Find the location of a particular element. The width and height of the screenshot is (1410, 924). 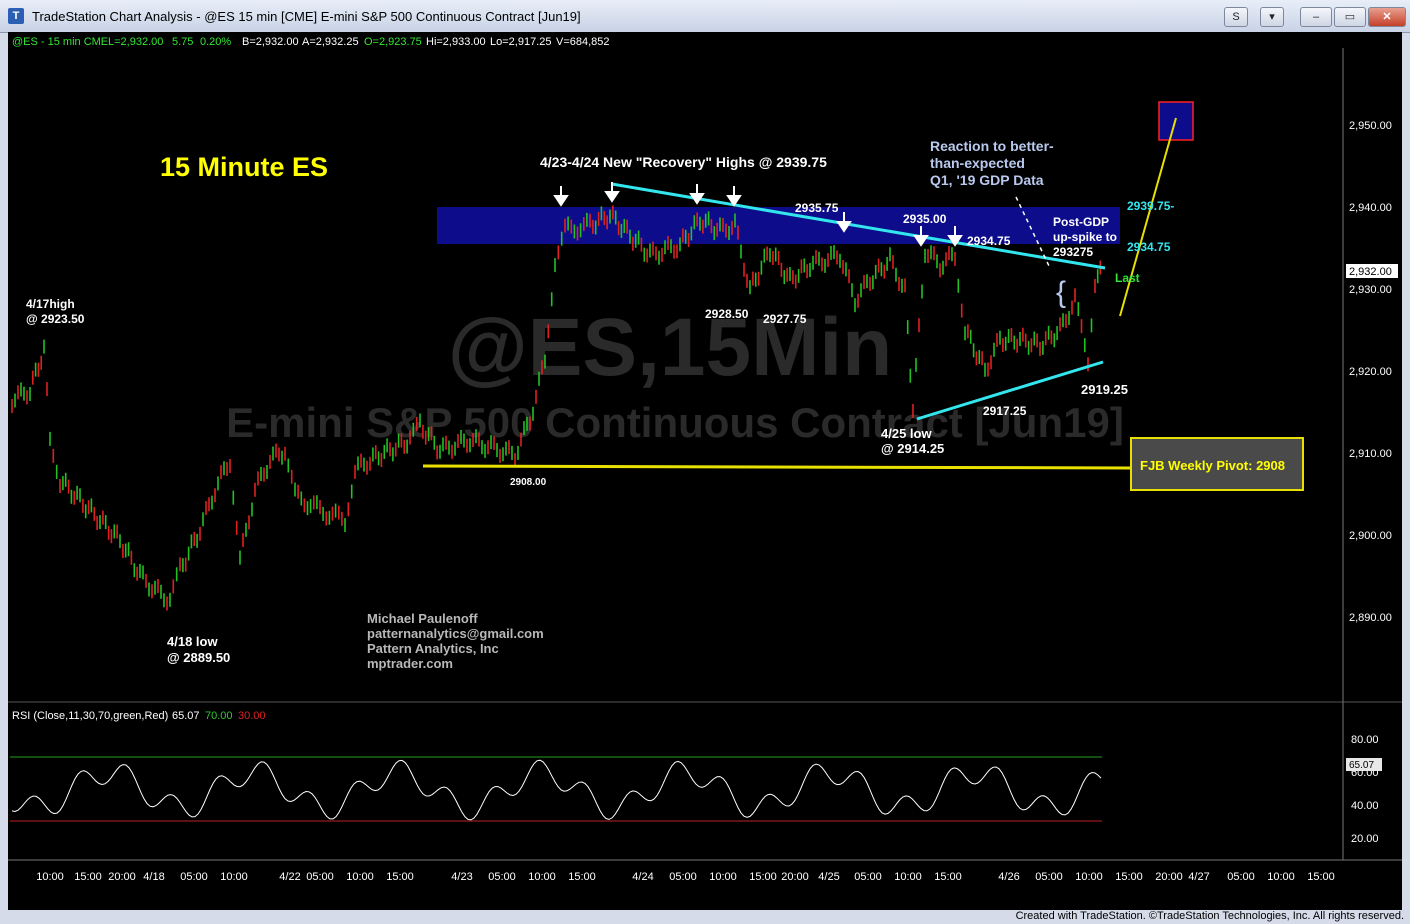

rsi-lower: 30.00 is located at coordinates (252, 716).